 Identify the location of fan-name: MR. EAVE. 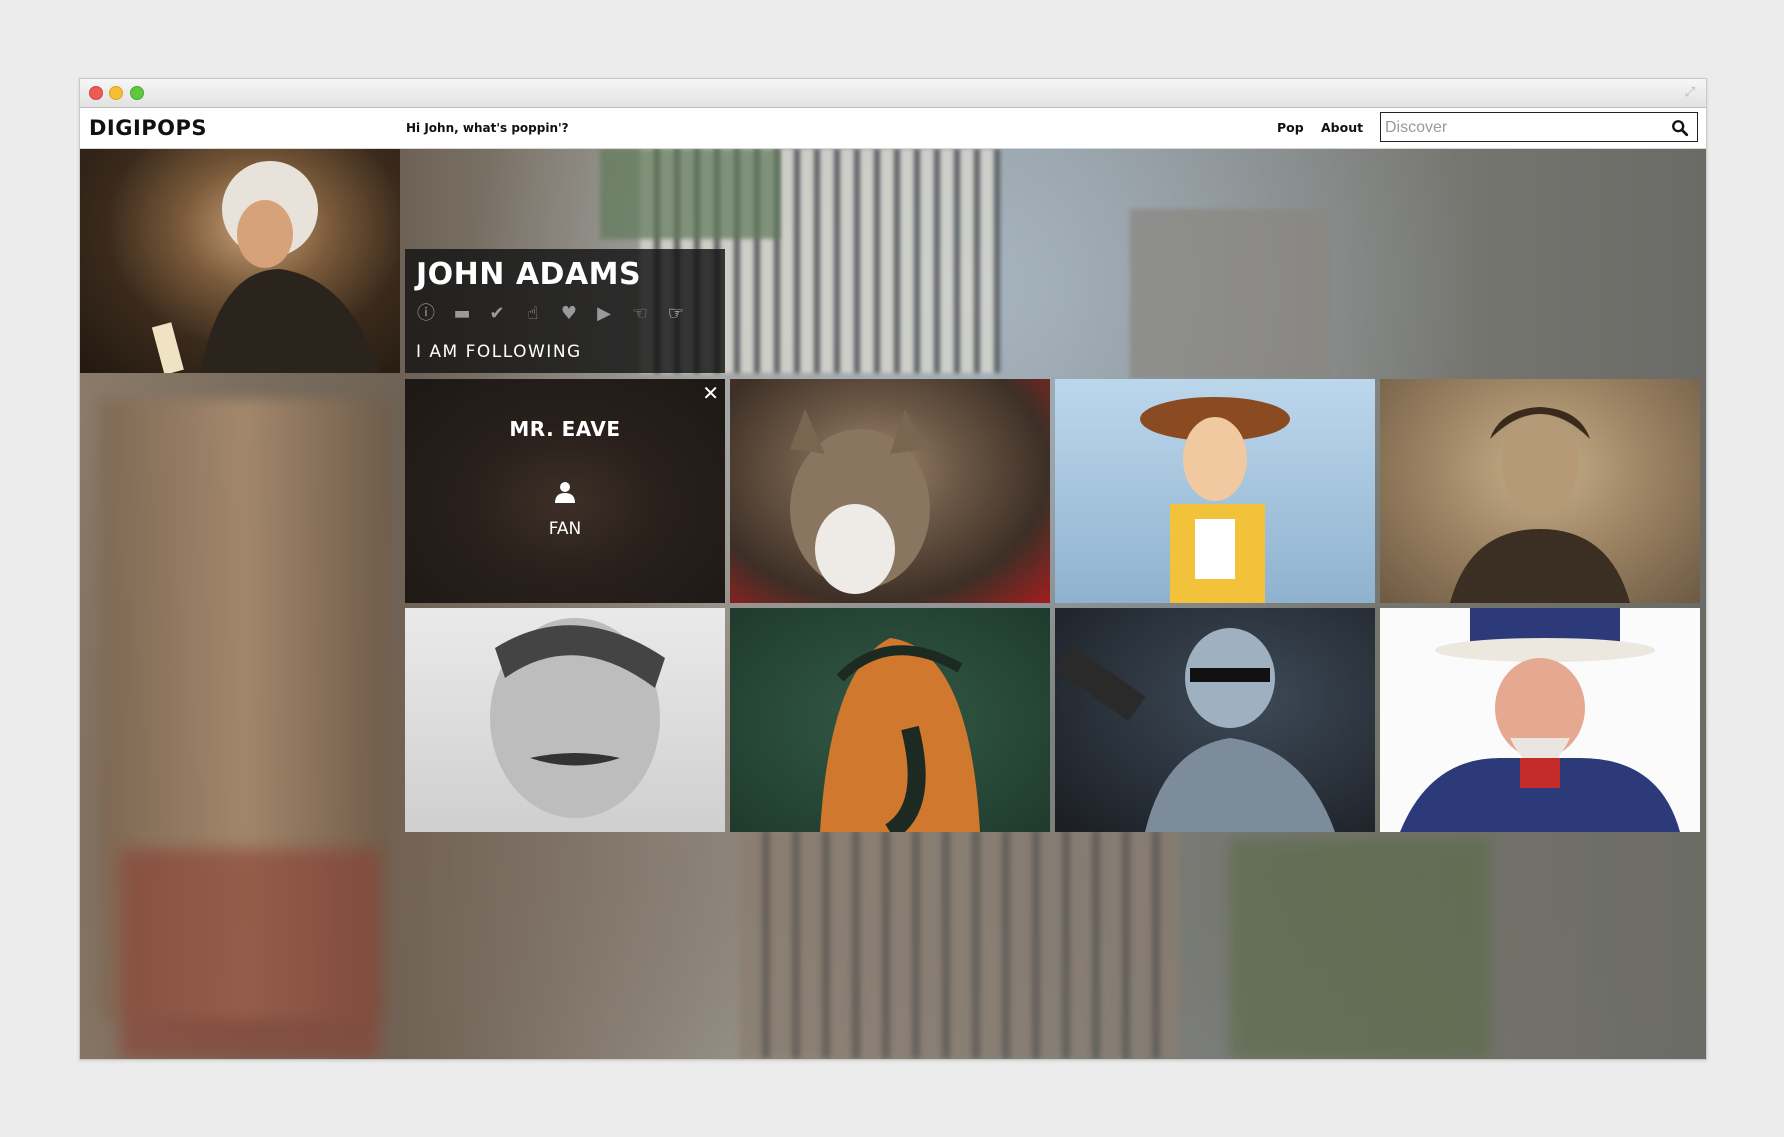
(565, 429).